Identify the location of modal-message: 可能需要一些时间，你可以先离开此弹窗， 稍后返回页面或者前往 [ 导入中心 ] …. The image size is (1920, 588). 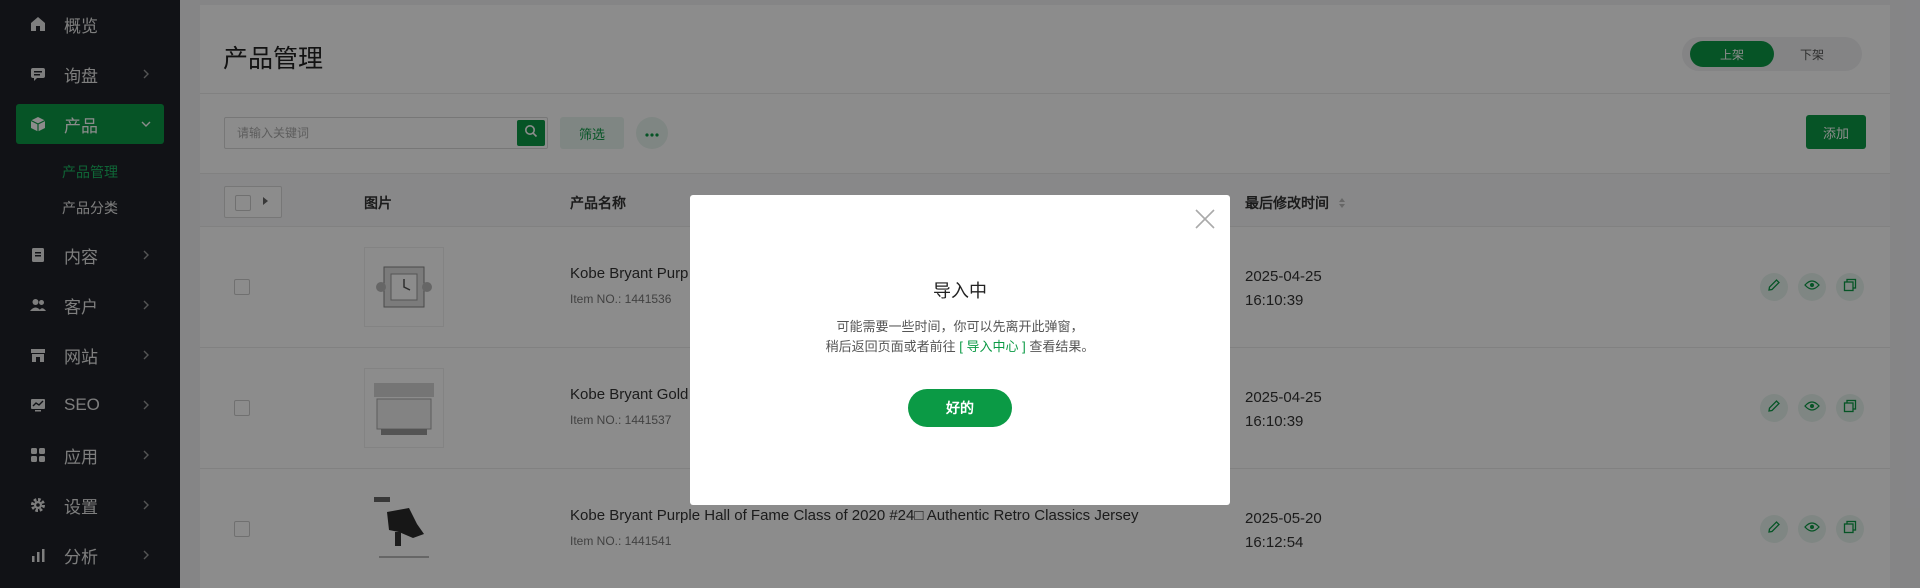
(960, 337).